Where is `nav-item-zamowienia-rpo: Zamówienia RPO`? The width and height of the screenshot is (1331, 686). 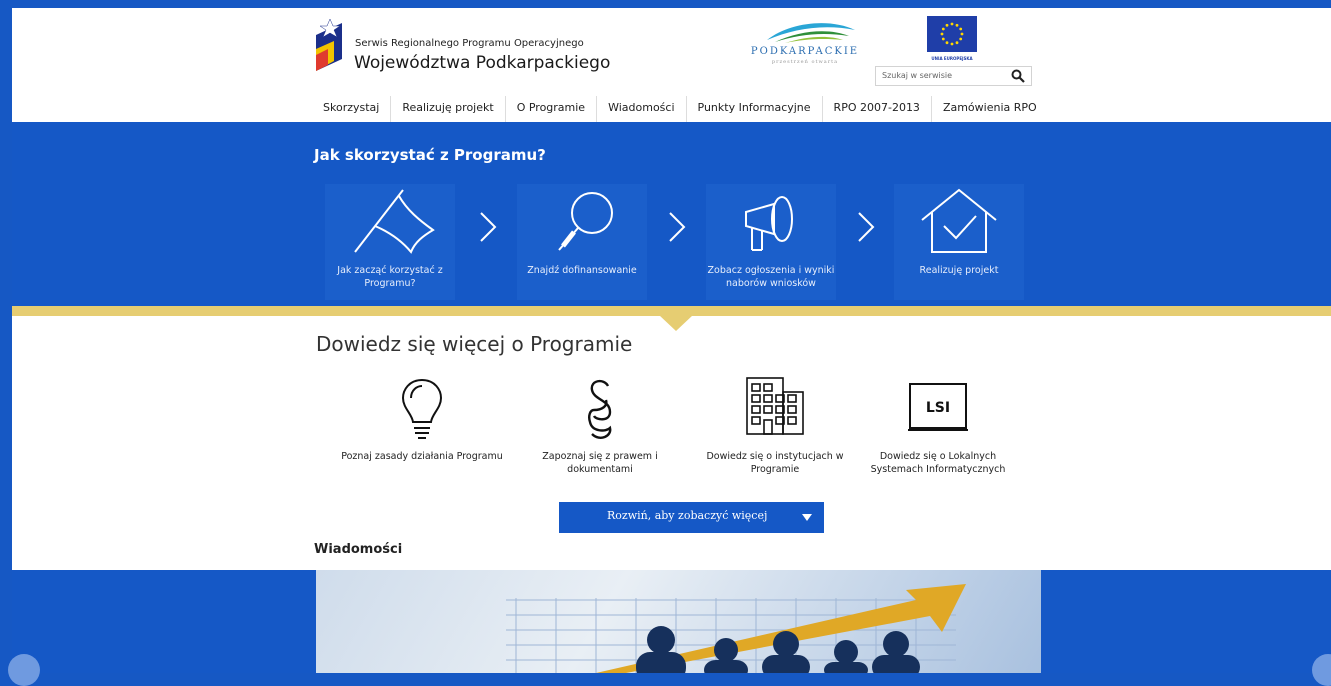
nav-item-zamowienia-rpo: Zamówienia RPO is located at coordinates (989, 110).